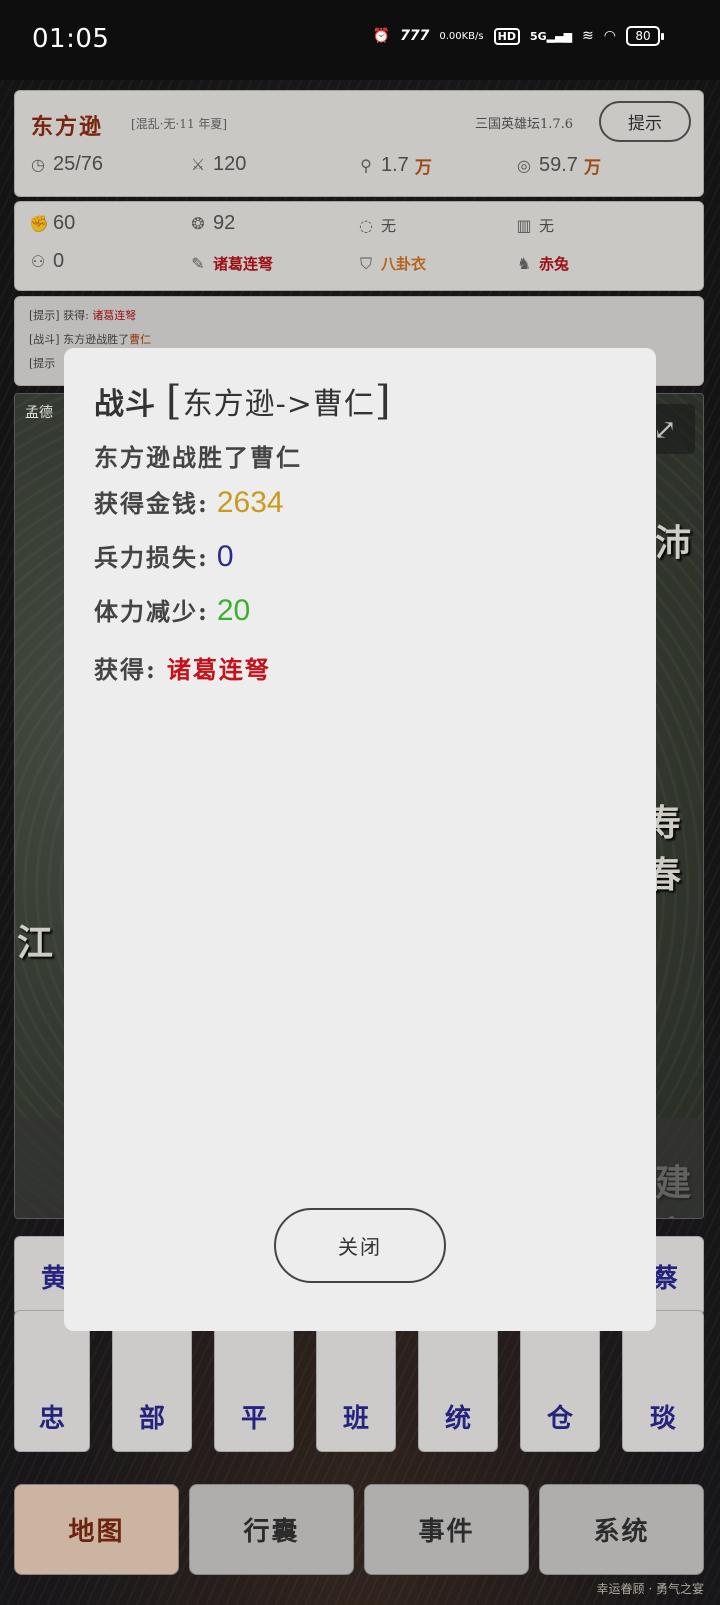 The height and width of the screenshot is (1605, 720). What do you see at coordinates (360, 40) in the screenshot?
I see `status-bar: 01:05 ⏰ 777 0.00 KB/s HD 5G ▂▄▆ ≋ ◠ 80` at bounding box center [360, 40].